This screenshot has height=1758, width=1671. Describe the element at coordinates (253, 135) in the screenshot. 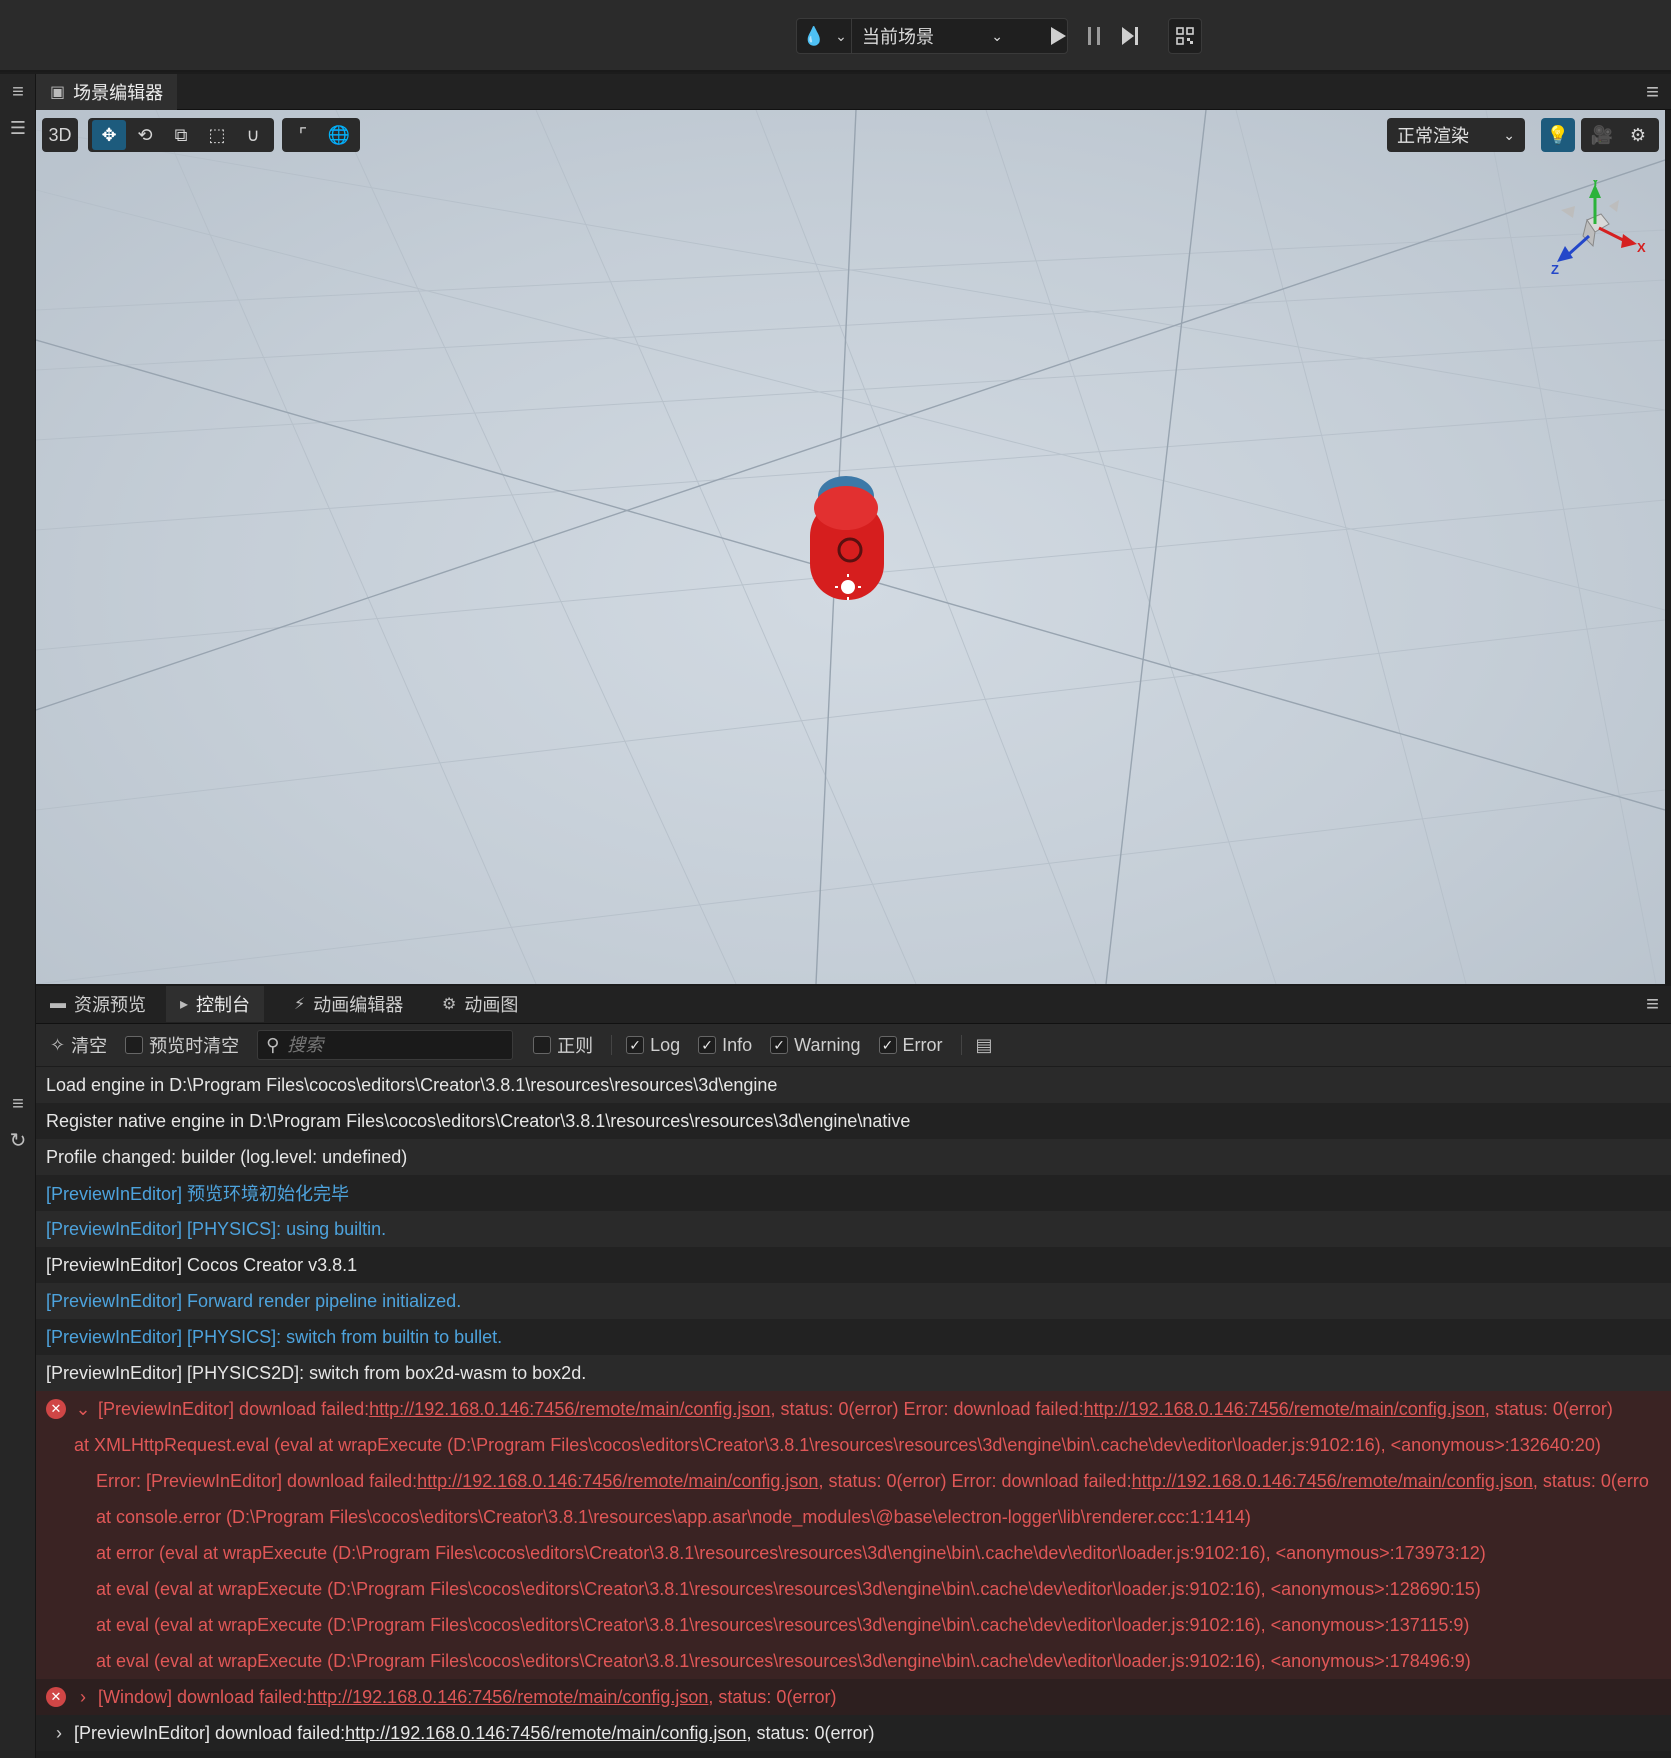

I see `snap-tool-button: ∪` at that location.